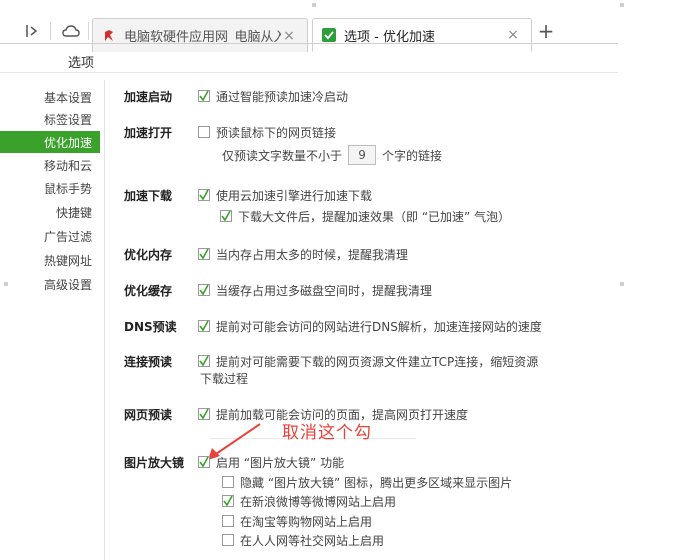  Describe the element at coordinates (309, 43) in the screenshot. I see `tab-strip-border` at that location.